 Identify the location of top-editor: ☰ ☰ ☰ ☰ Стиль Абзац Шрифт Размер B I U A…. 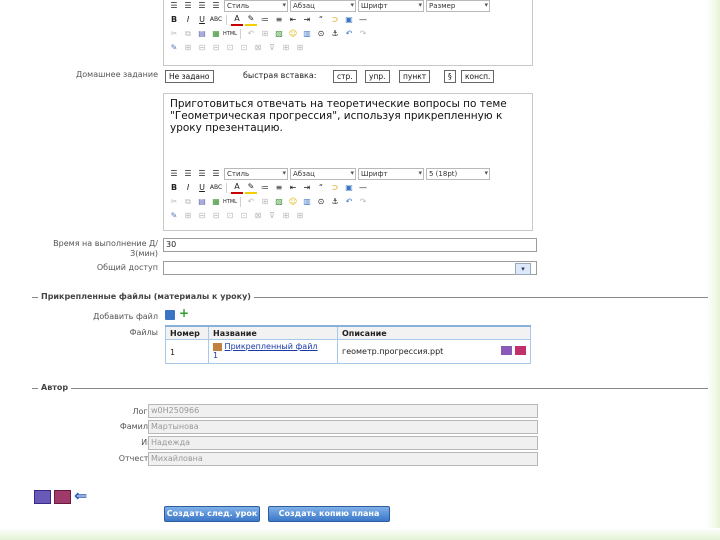
(348, 33).